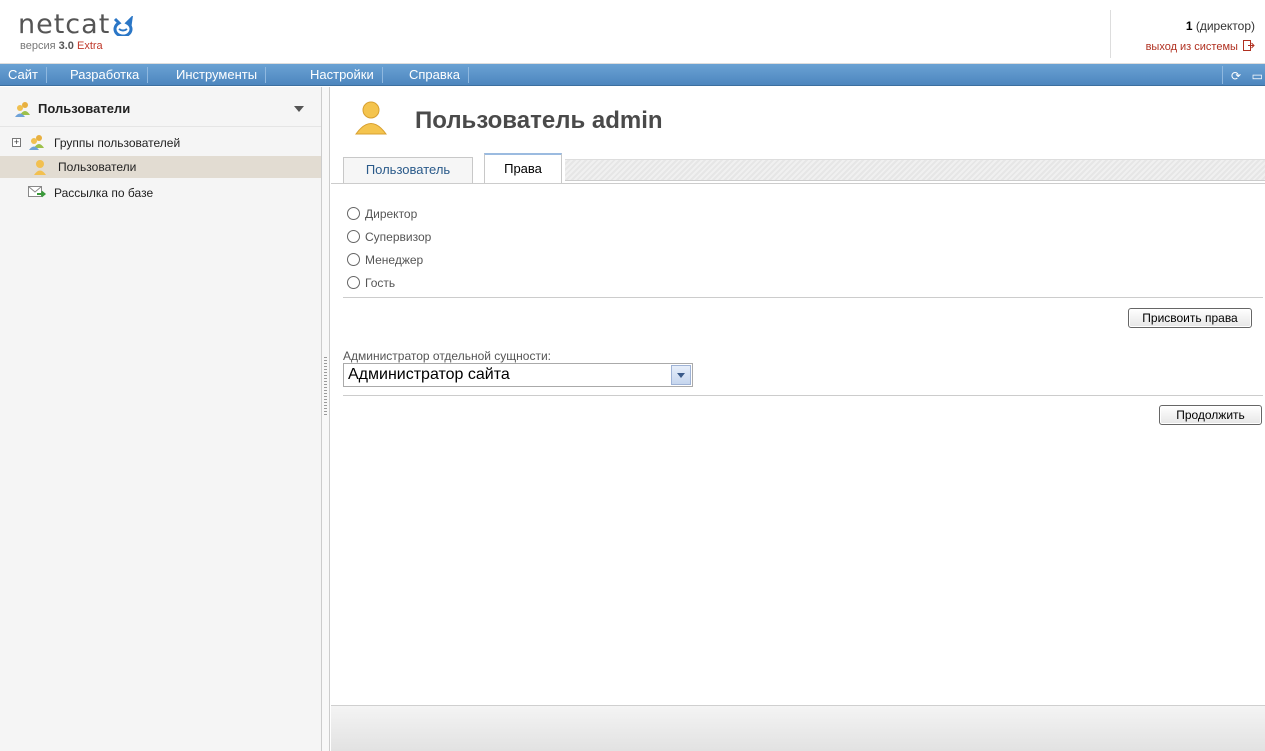 The image size is (1265, 751). What do you see at coordinates (1189, 26) in the screenshot?
I see `user-id: 1` at bounding box center [1189, 26].